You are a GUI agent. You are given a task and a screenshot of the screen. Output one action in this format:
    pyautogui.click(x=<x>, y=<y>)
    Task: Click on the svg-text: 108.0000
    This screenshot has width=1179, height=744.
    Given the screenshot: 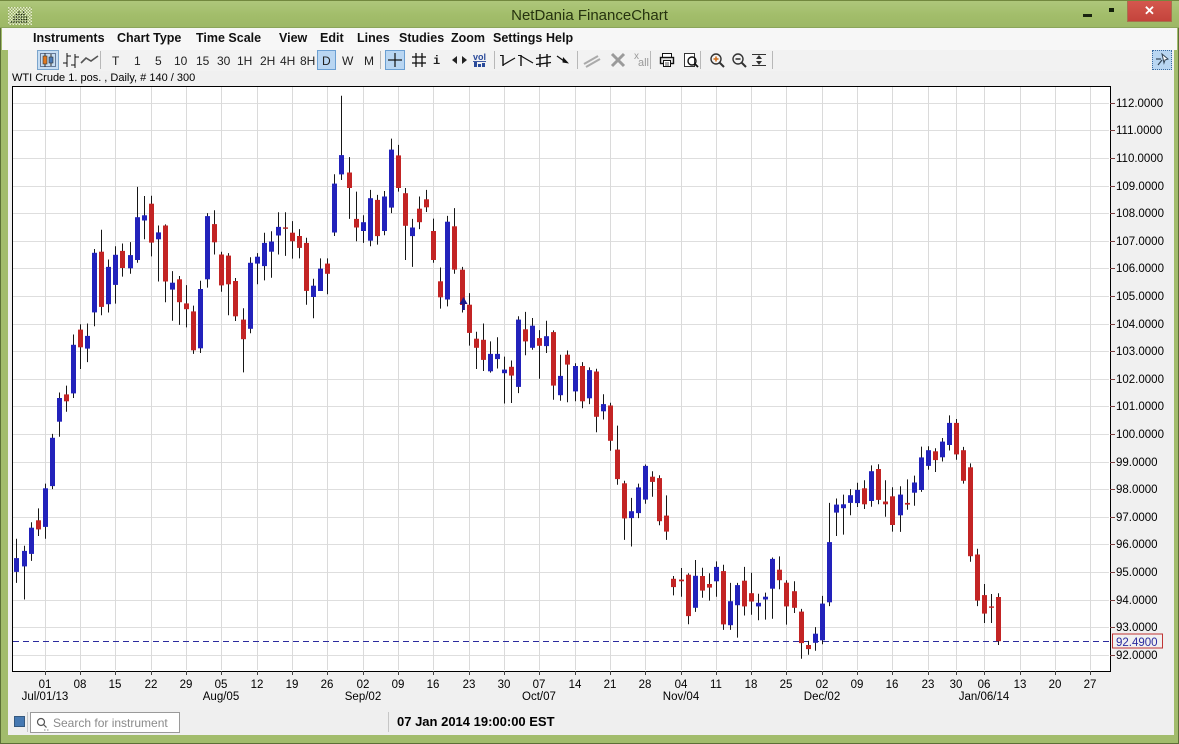 What is the action you would take?
    pyautogui.click(x=1140, y=214)
    